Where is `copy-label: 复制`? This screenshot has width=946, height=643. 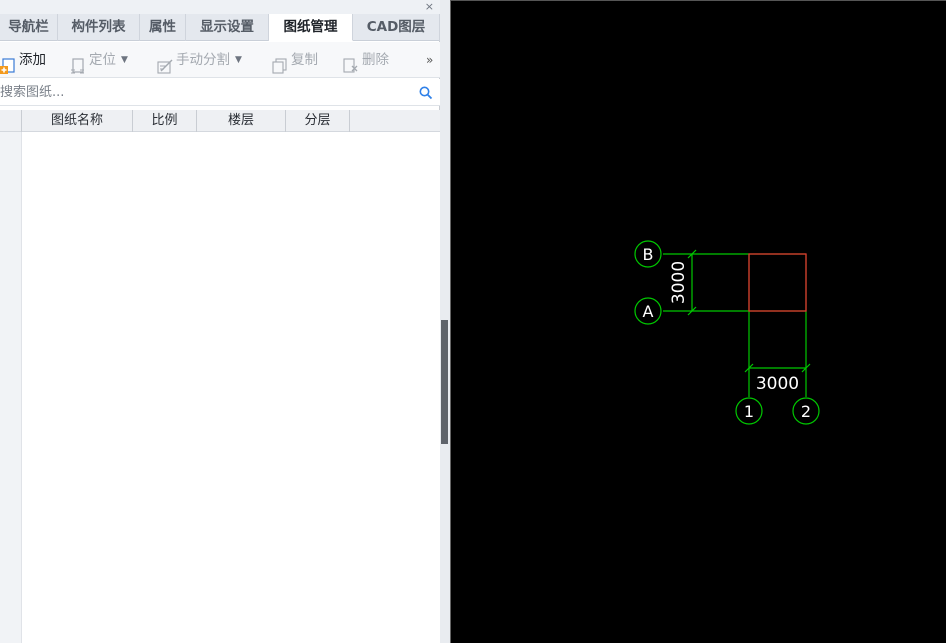 copy-label: 复制 is located at coordinates (304, 60).